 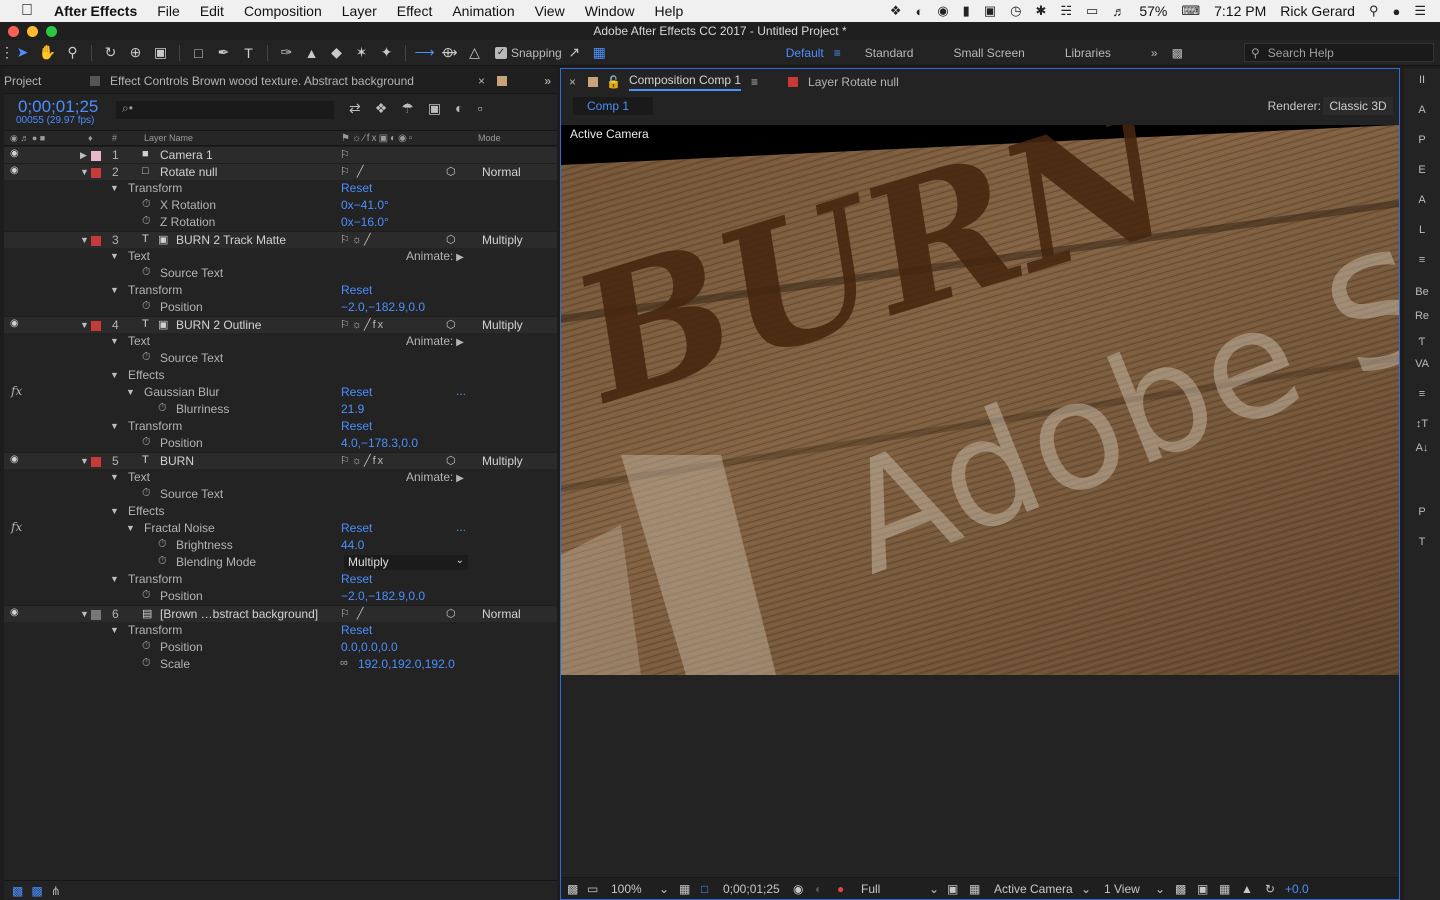 What do you see at coordinates (669, 11) in the screenshot?
I see `menu-help: Help` at bounding box center [669, 11].